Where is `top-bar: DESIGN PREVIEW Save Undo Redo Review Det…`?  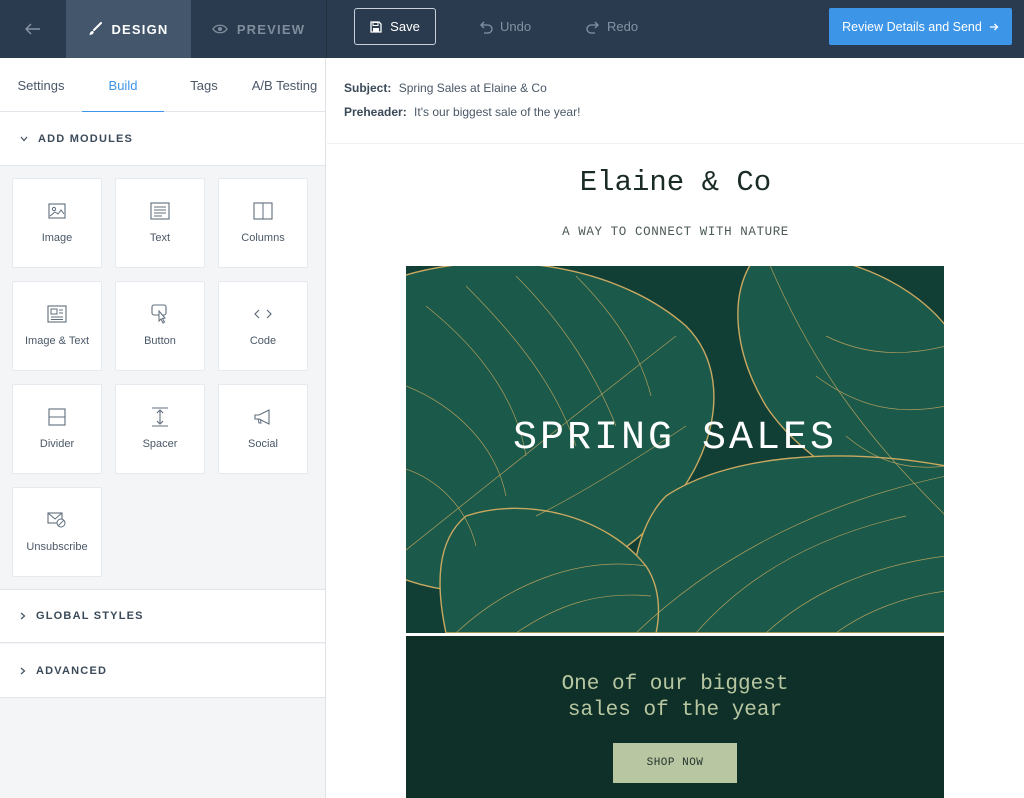
top-bar: DESIGN PREVIEW Save Undo Redo Review Det… is located at coordinates (512, 29).